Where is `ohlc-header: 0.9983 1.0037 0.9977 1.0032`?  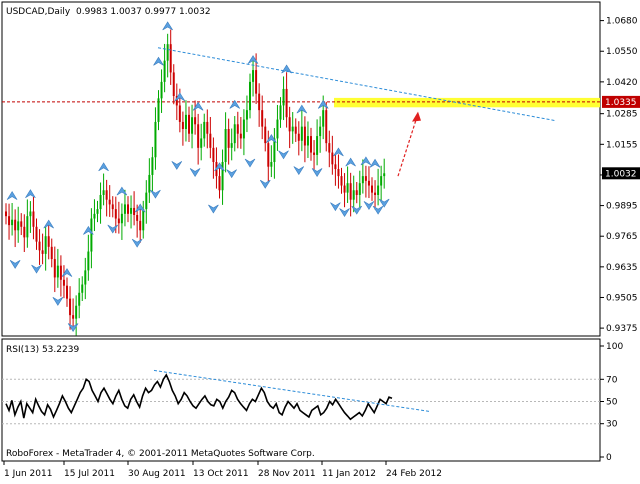 ohlc-header: 0.9983 1.0037 0.9977 1.0032 is located at coordinates (143, 12).